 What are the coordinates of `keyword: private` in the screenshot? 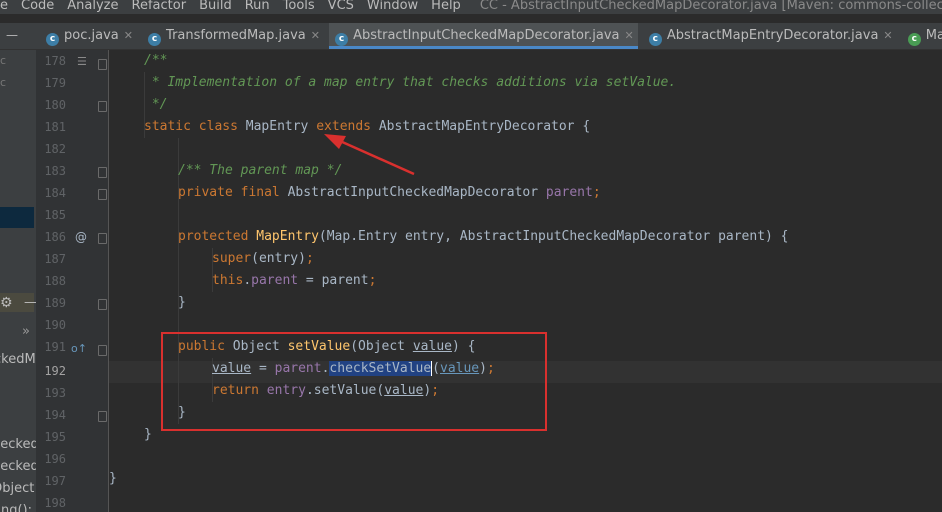 It's located at (205, 192).